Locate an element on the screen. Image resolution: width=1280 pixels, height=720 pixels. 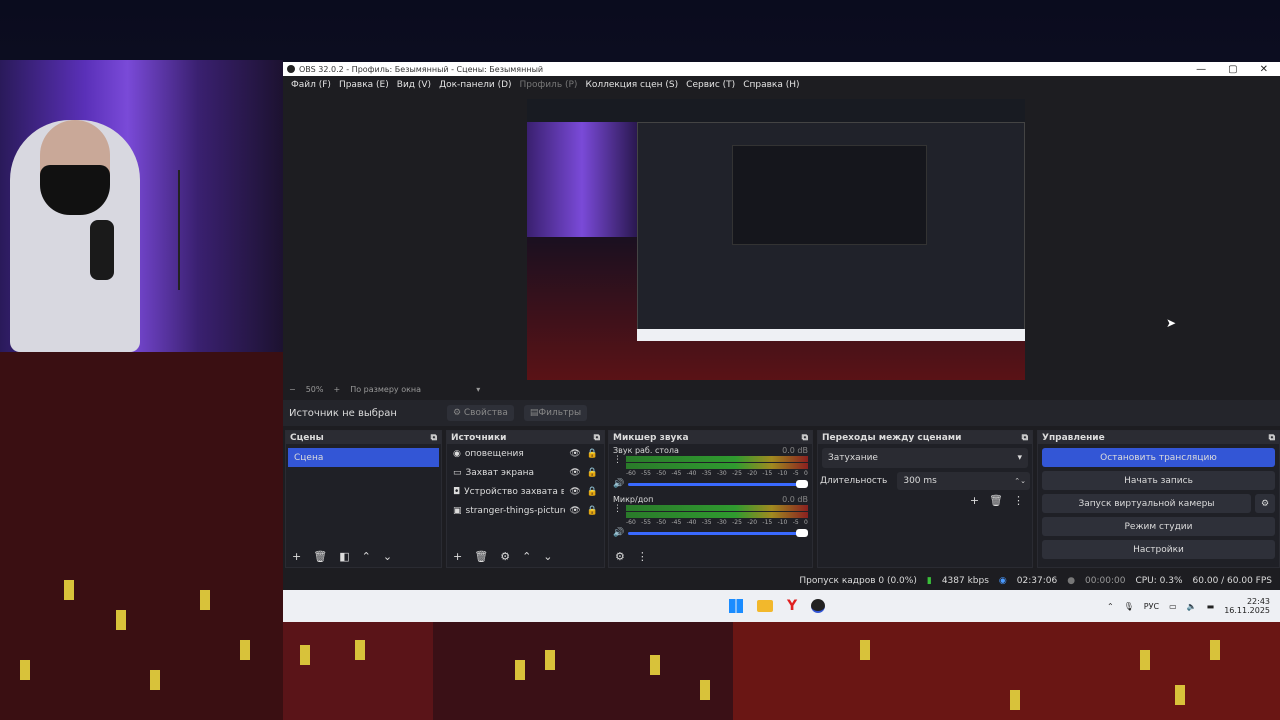
stream-time: 02:37:06 is located at coordinates (1037, 581).